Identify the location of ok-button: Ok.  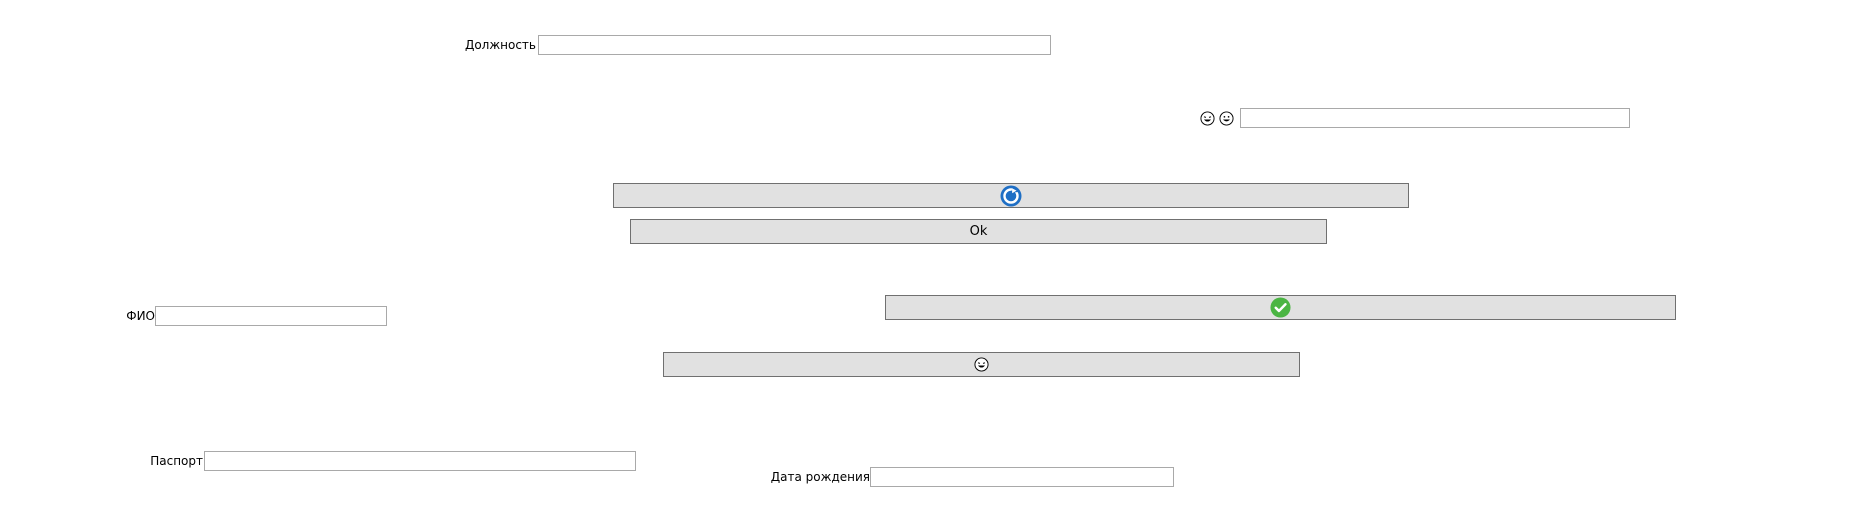
(978, 231).